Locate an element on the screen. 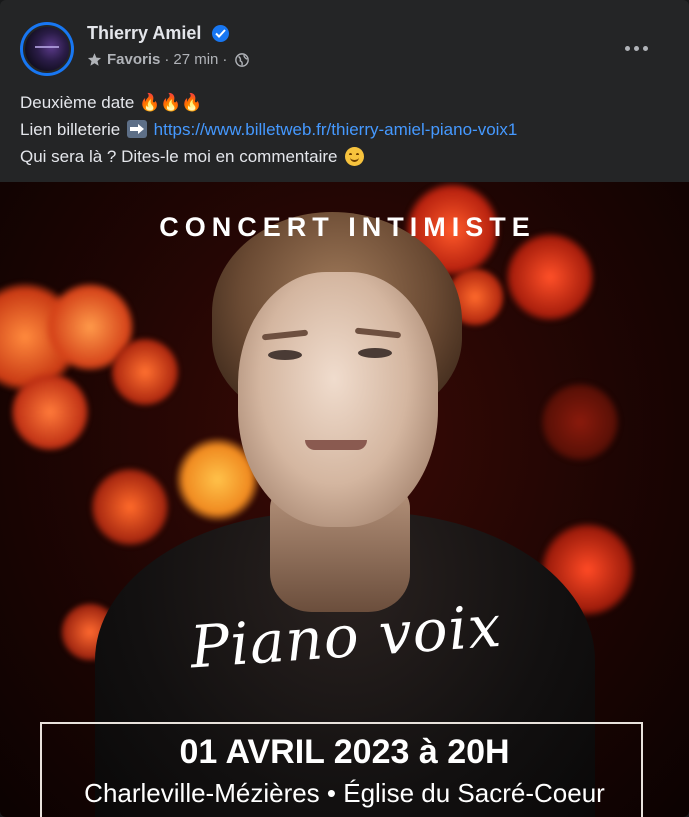 This screenshot has width=689, height=817. star-icon is located at coordinates (94, 59).